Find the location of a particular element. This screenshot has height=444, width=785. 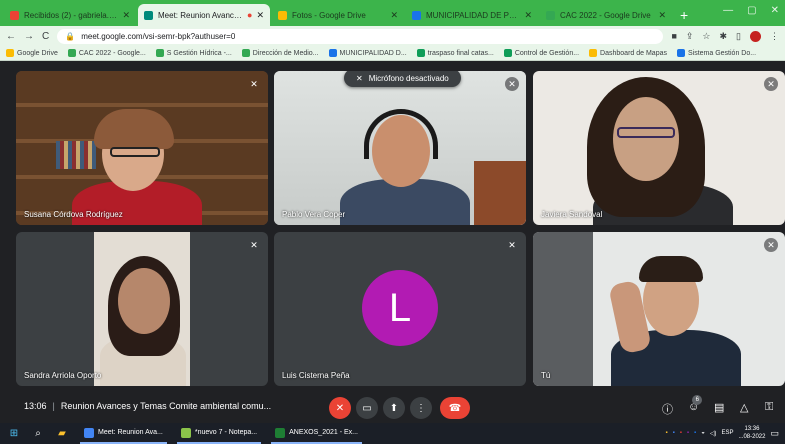

maximize-icon: ▢ is located at coordinates (751, 10).